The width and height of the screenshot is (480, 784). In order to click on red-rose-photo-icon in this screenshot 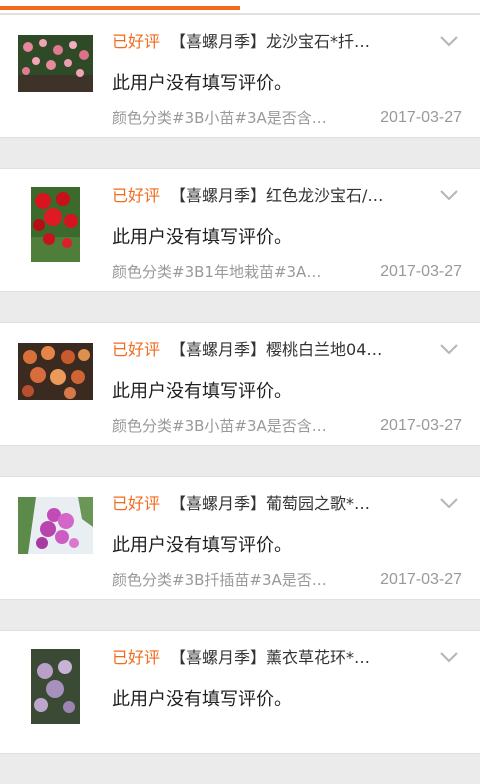, I will do `click(55, 224)`.